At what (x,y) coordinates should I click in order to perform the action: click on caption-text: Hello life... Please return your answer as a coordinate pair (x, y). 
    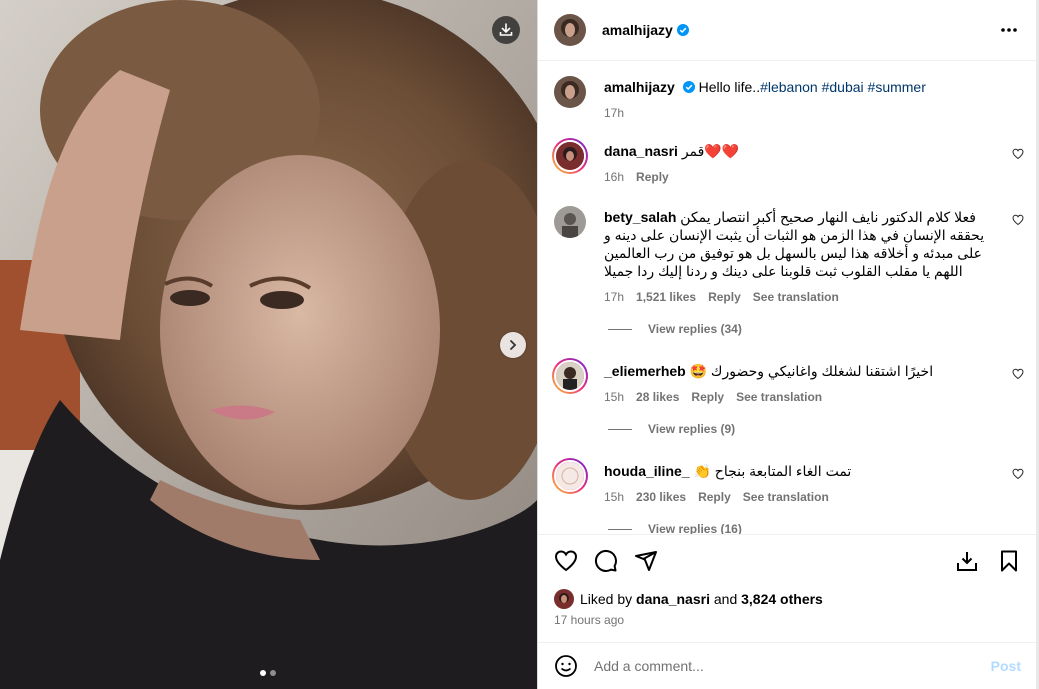
    Looking at the image, I should click on (729, 87).